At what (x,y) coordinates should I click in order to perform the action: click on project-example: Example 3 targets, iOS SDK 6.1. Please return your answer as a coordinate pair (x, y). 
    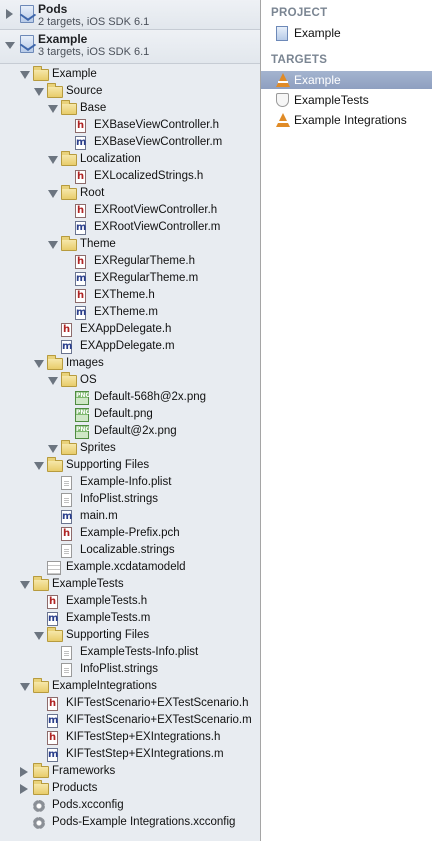
    Looking at the image, I should click on (130, 47).